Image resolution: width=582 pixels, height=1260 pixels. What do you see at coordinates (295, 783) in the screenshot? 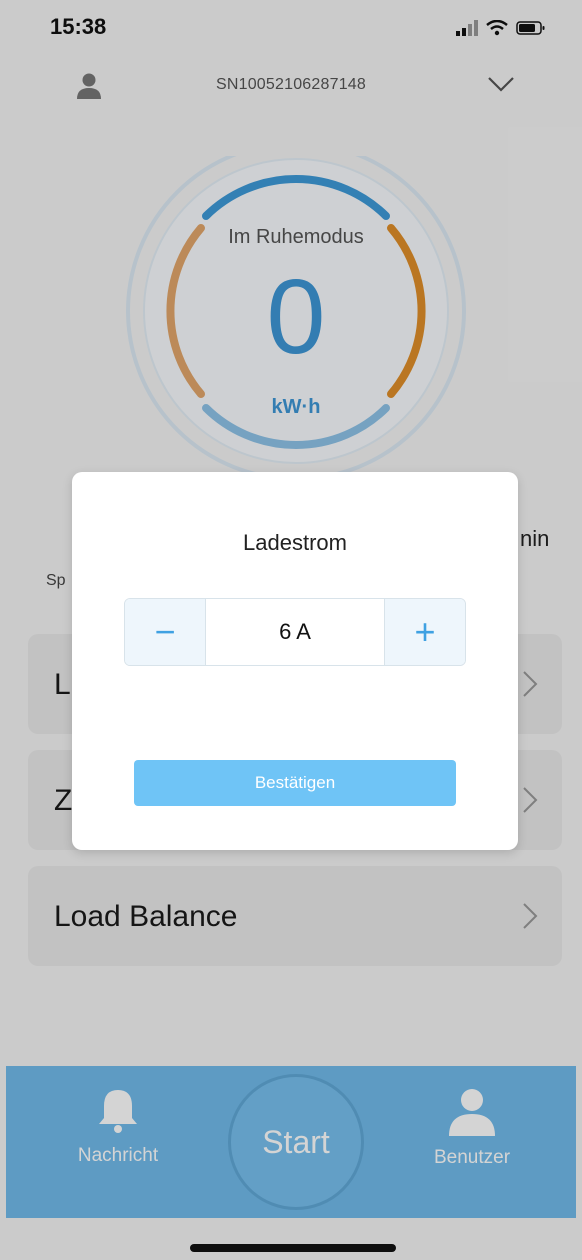
I see `confirm-button: Bestätigen` at bounding box center [295, 783].